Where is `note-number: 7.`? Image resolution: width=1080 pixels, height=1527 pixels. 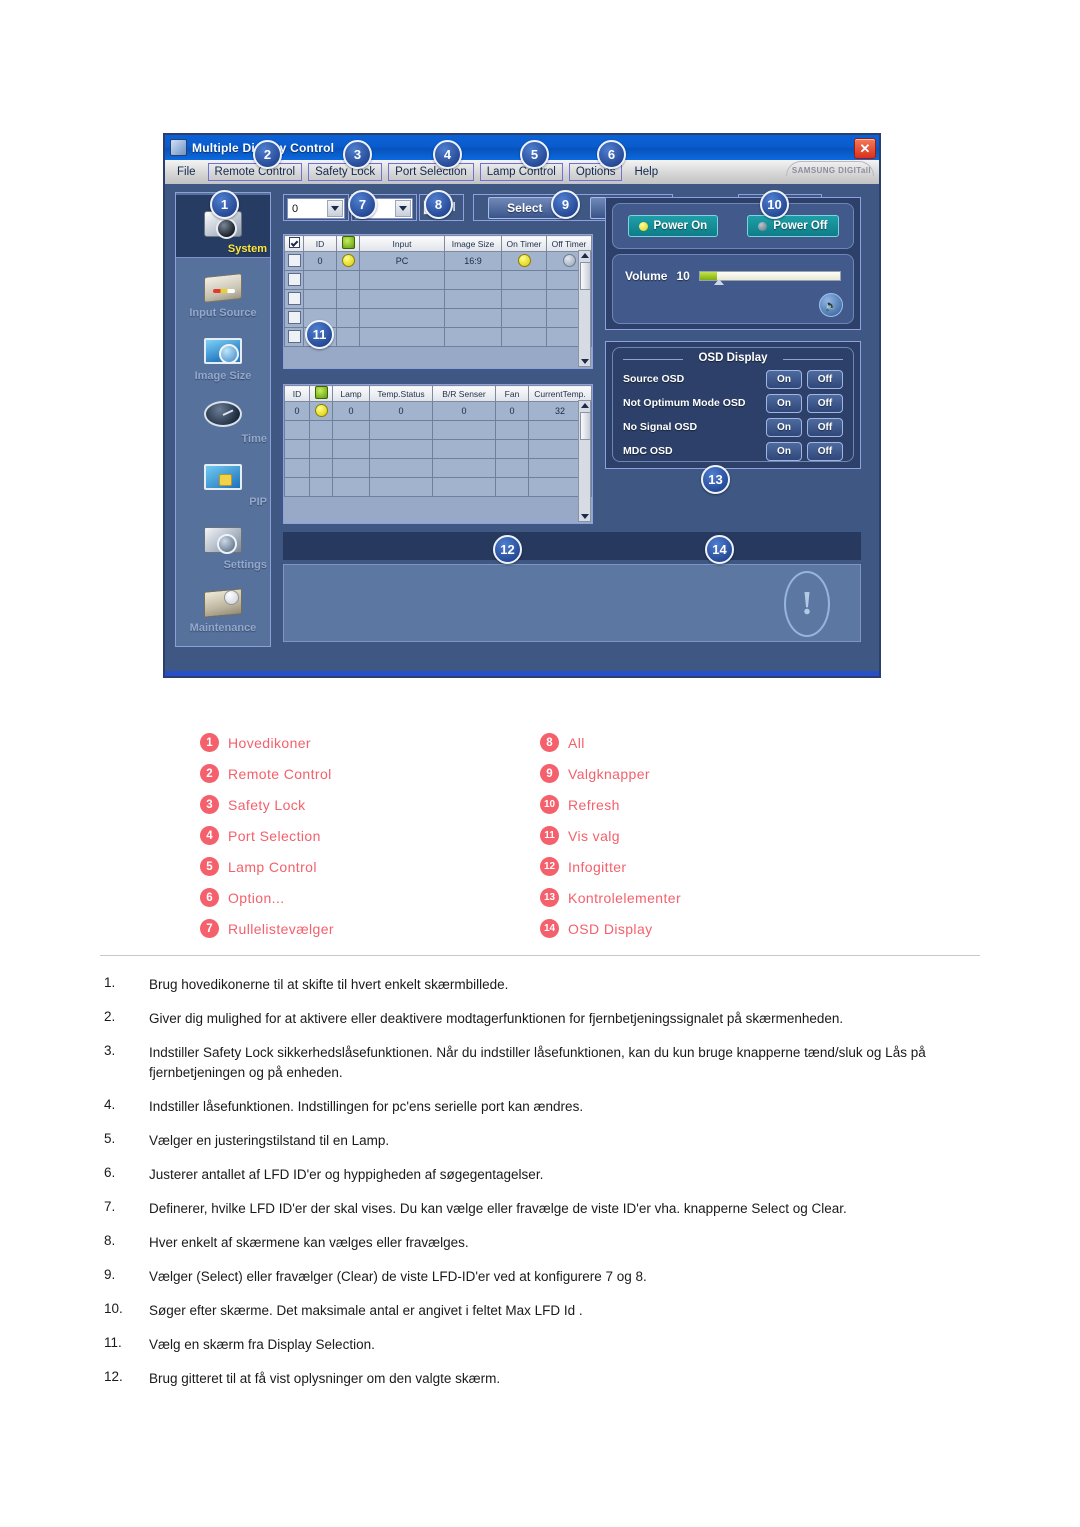 note-number: 7. is located at coordinates (110, 1206).